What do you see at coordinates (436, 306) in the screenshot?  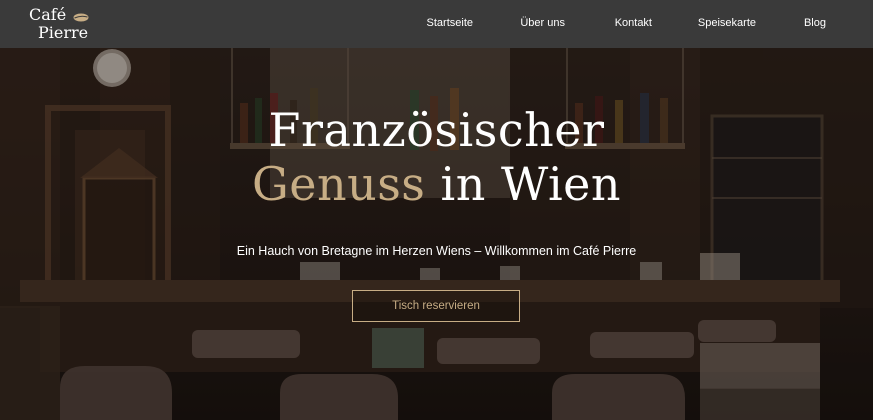 I see `reserve-table-button: Tisch reservieren` at bounding box center [436, 306].